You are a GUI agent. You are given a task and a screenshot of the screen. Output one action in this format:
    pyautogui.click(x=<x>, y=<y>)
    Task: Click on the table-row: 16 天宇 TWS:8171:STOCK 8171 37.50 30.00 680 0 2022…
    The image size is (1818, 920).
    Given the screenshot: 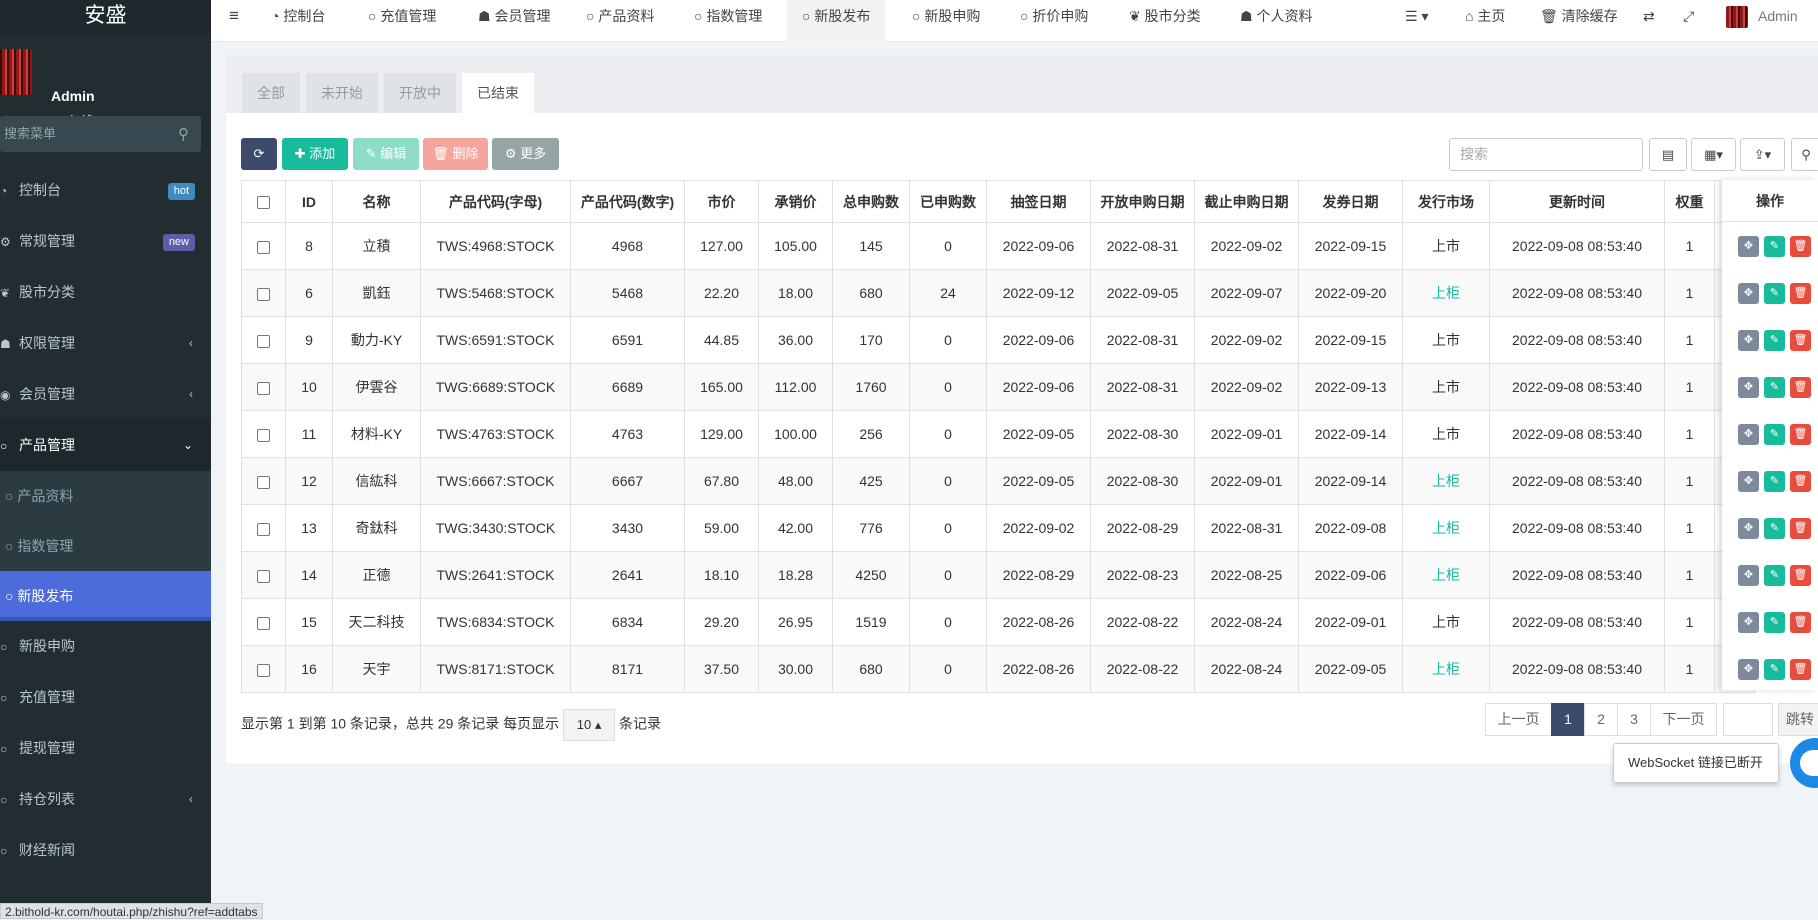 What is the action you would take?
    pyautogui.click(x=998, y=669)
    